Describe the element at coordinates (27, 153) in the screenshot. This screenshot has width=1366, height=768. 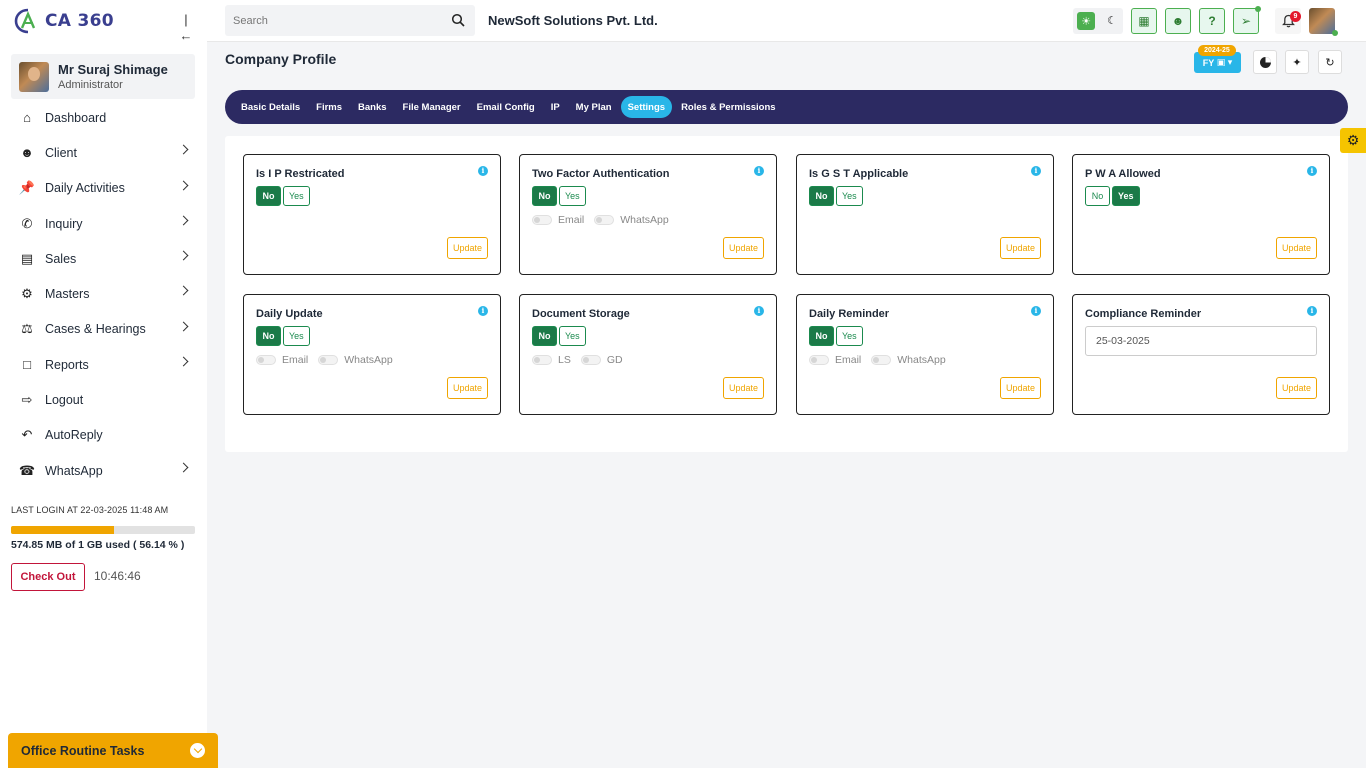
I see `users-icon: ☻` at that location.